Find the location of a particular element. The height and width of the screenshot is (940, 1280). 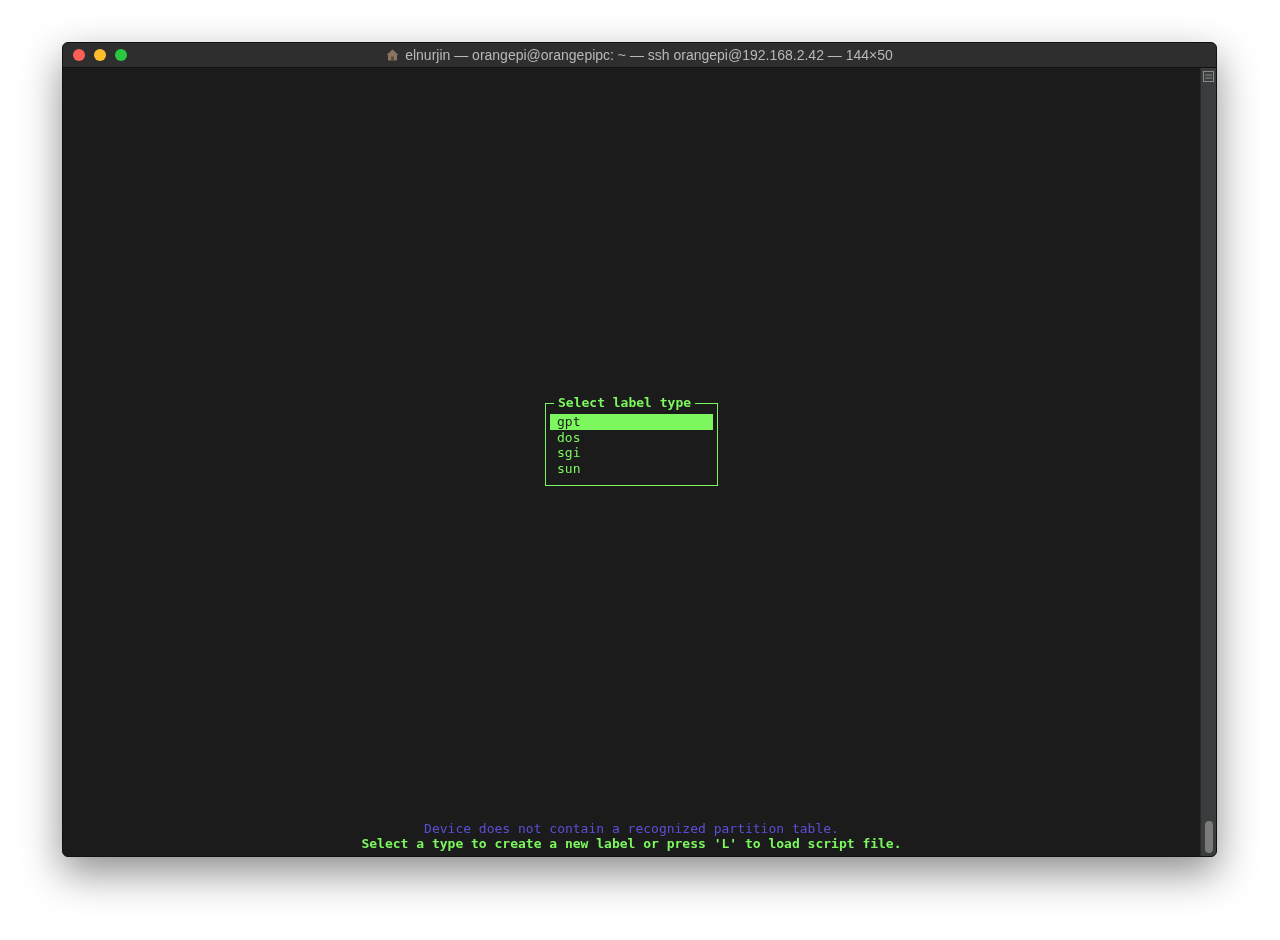

scroll-thumb is located at coordinates (1208, 837).